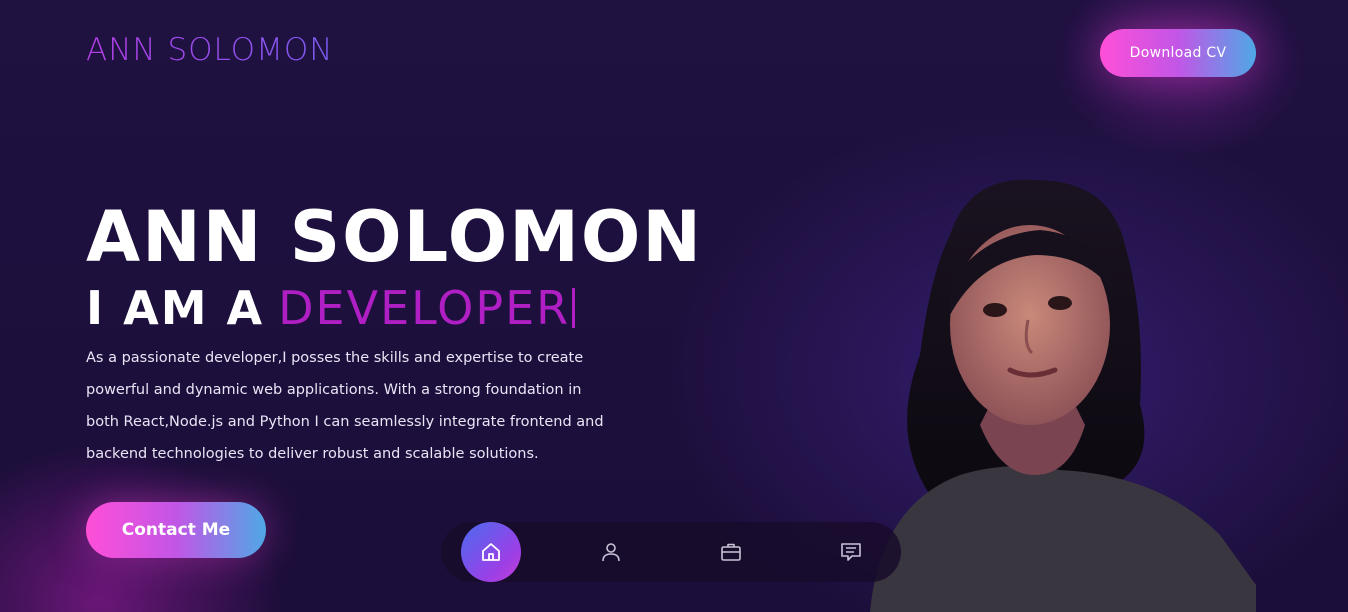 The height and width of the screenshot is (612, 1348). I want to click on hero-tagline: I AM A DEVELOPER, so click(331, 308).